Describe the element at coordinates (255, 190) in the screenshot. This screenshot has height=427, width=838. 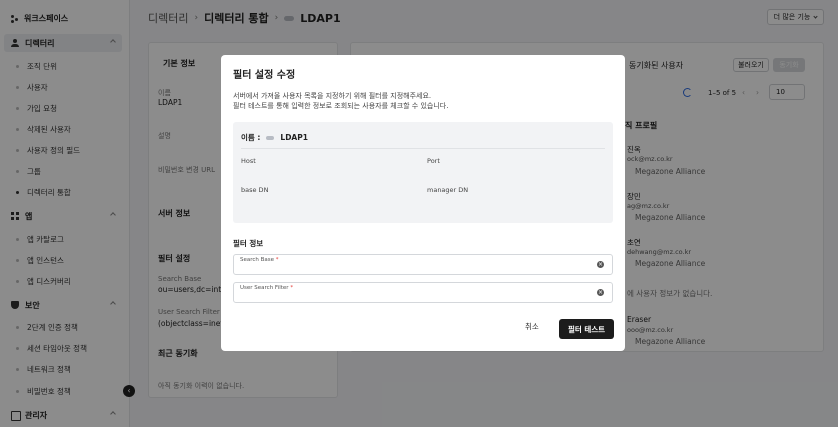
I see `base-dn-label: base DN` at that location.